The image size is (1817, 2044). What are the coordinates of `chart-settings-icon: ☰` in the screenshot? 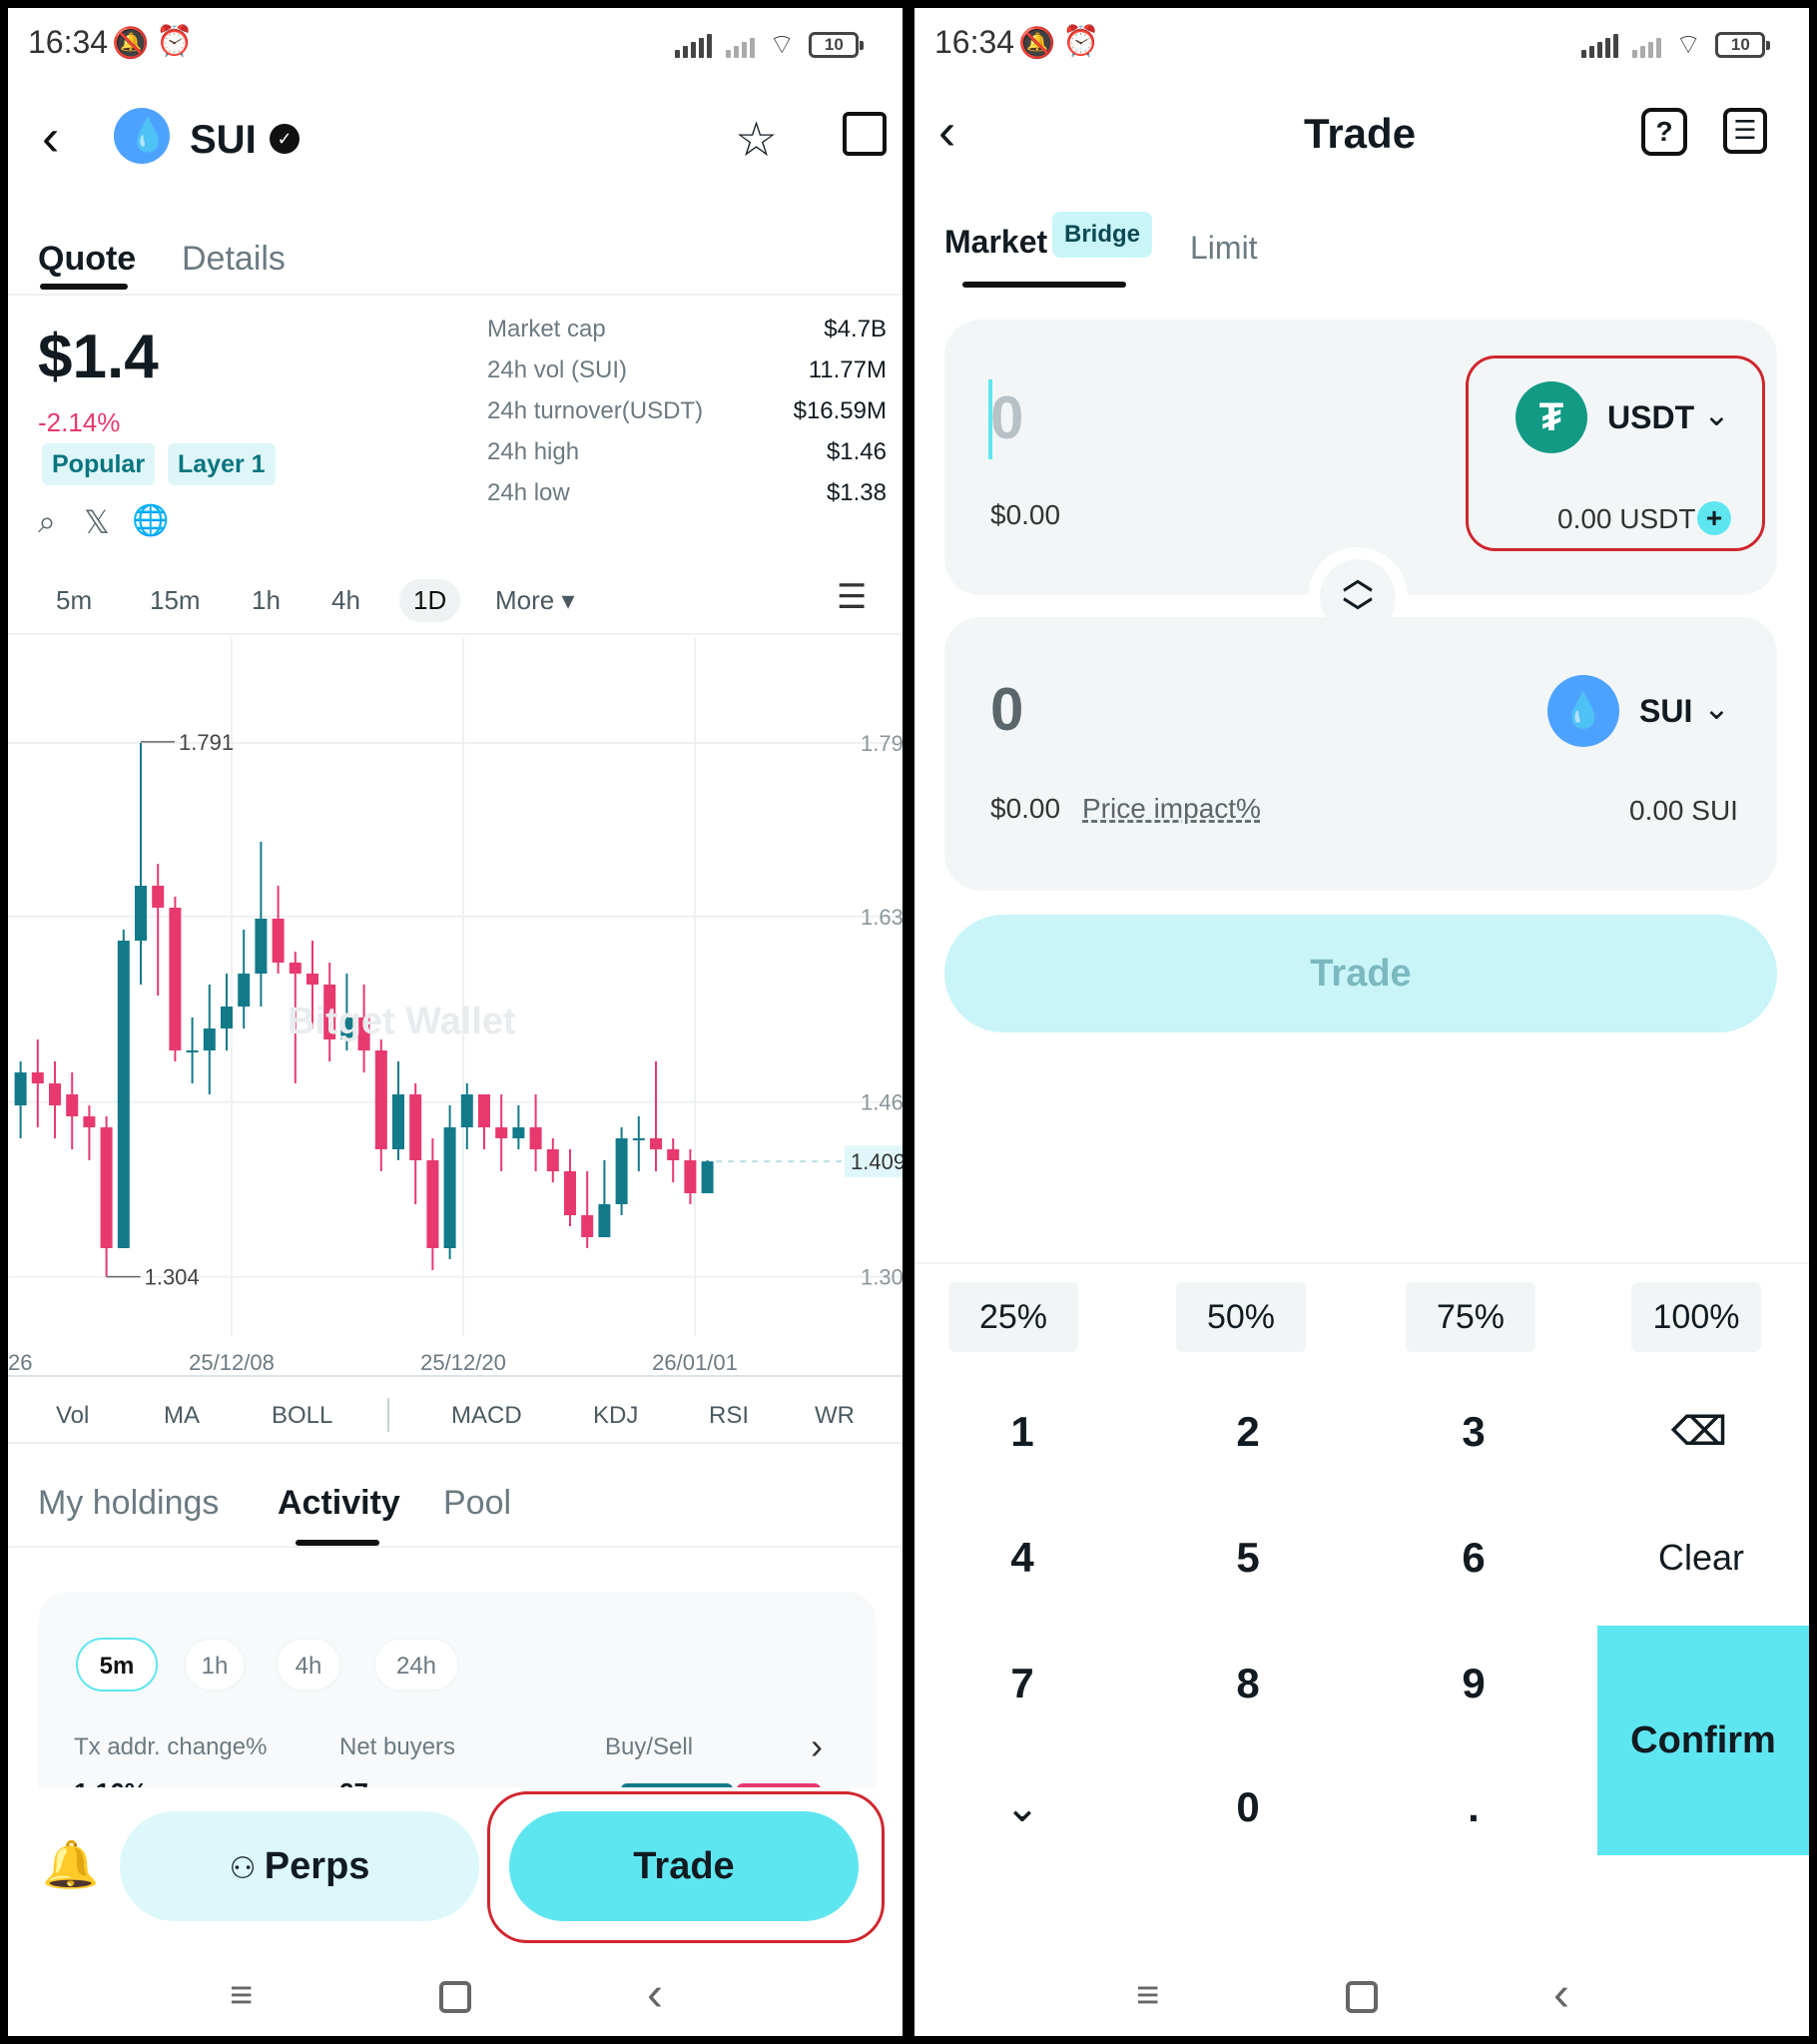 It's located at (852, 597).